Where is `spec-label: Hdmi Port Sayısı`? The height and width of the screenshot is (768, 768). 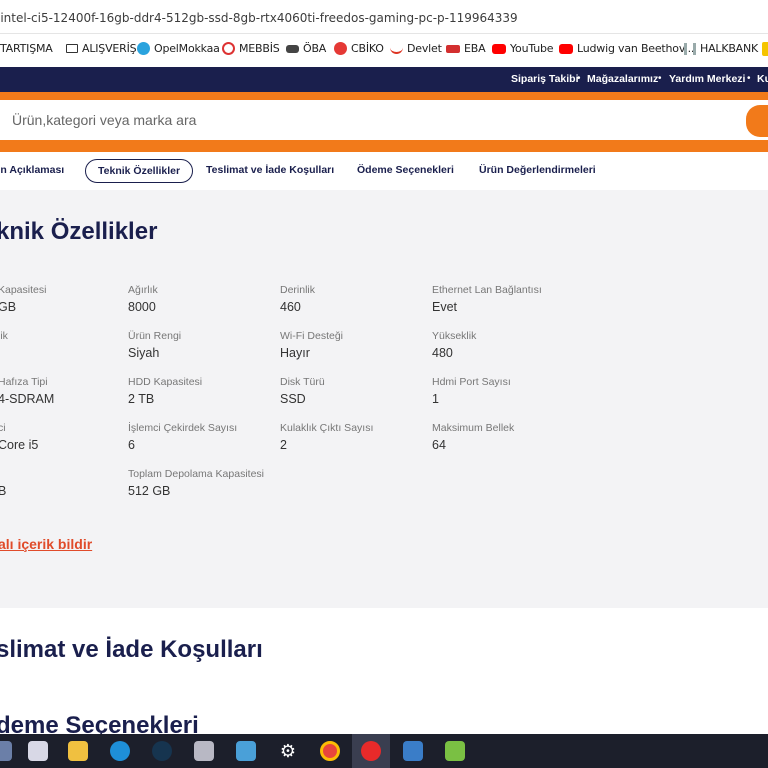 spec-label: Hdmi Port Sayısı is located at coordinates (471, 382).